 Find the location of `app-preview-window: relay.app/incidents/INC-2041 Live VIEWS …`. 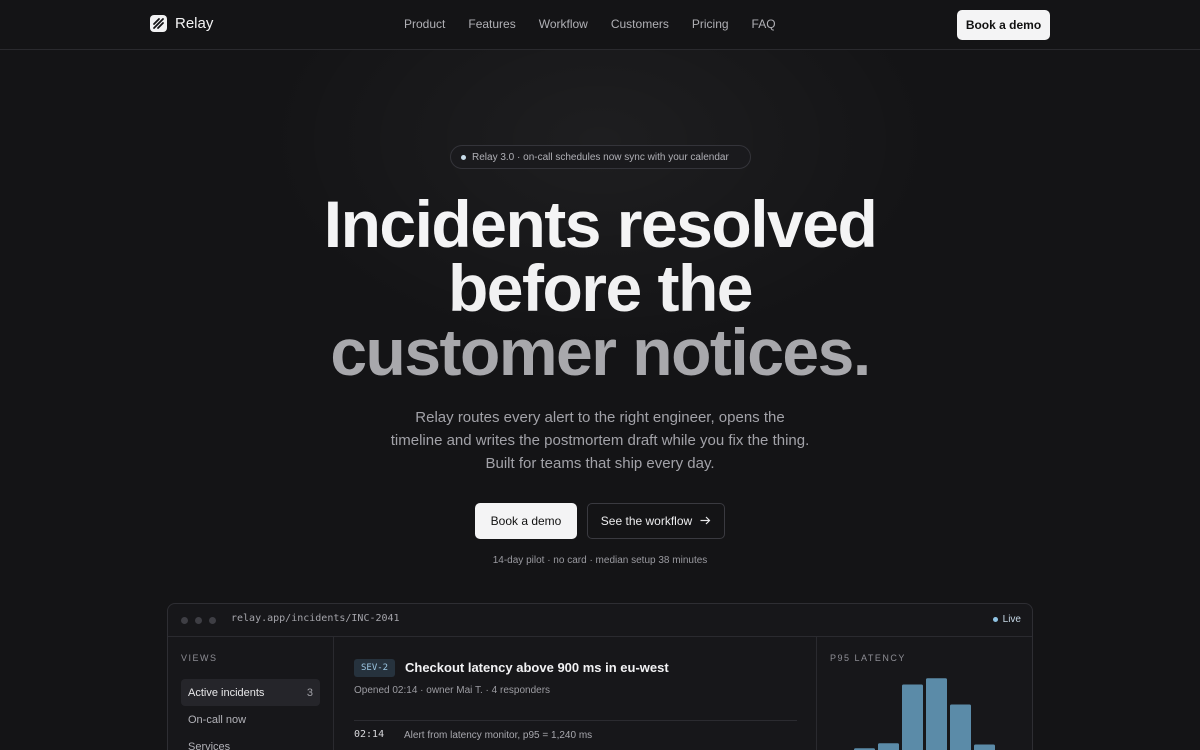

app-preview-window: relay.app/incidents/INC-2041 Live VIEWS … is located at coordinates (600, 676).